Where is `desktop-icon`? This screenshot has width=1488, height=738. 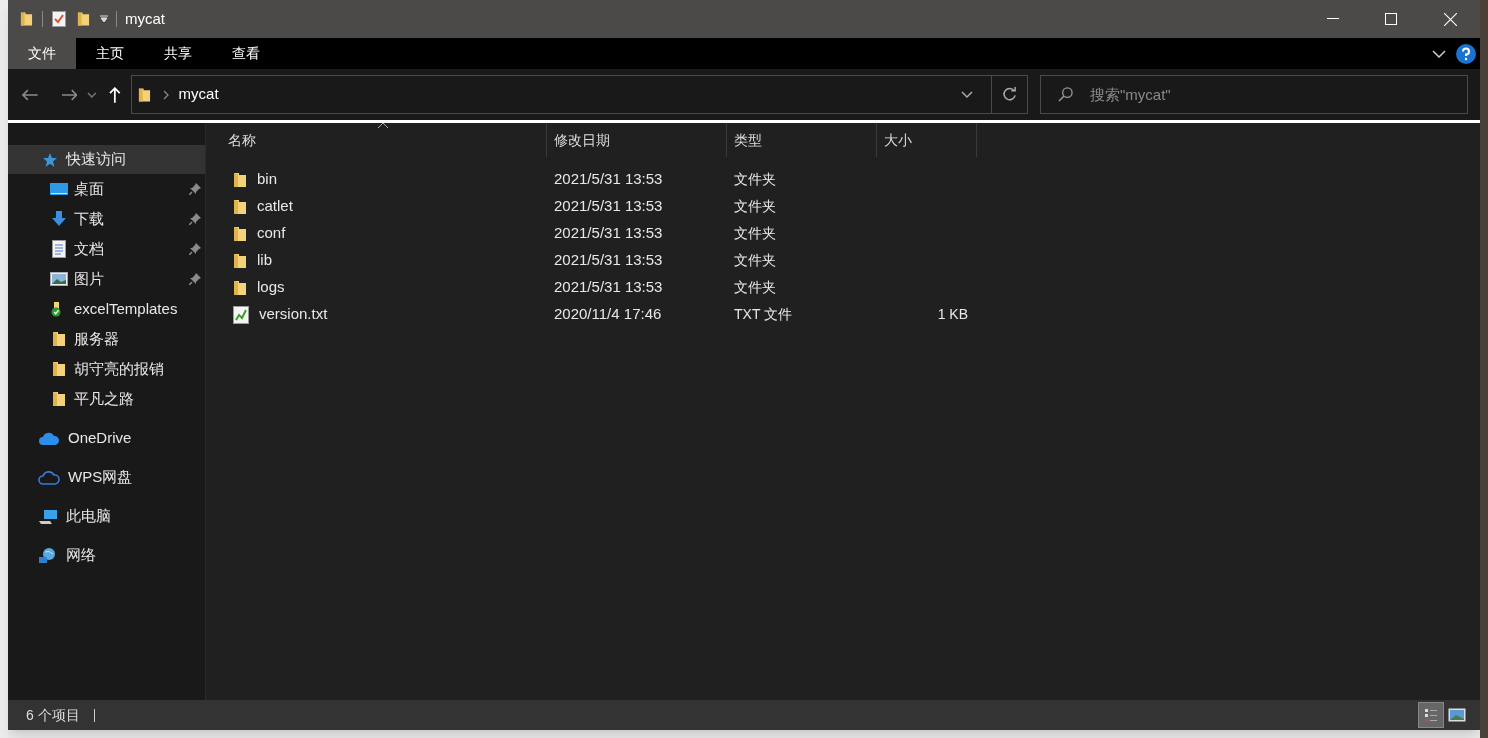 desktop-icon is located at coordinates (59, 189).